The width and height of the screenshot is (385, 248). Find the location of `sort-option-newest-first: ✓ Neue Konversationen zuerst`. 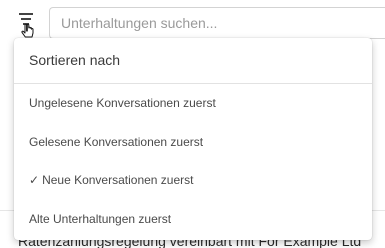

sort-option-newest-first: ✓ Neue Konversationen zuerst is located at coordinates (193, 180).